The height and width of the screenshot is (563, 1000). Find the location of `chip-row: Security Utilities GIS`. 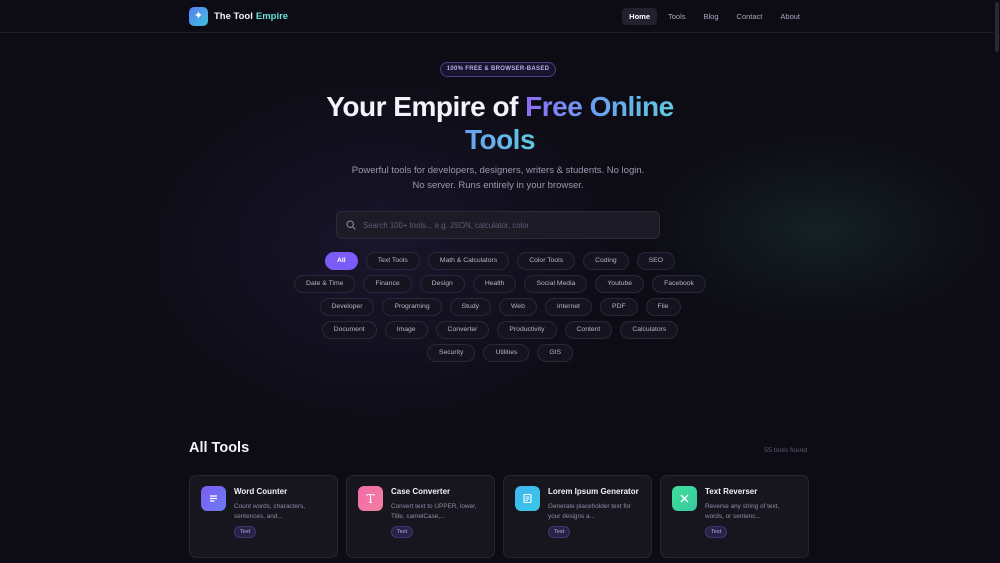

chip-row: Security Utilities GIS is located at coordinates (500, 353).